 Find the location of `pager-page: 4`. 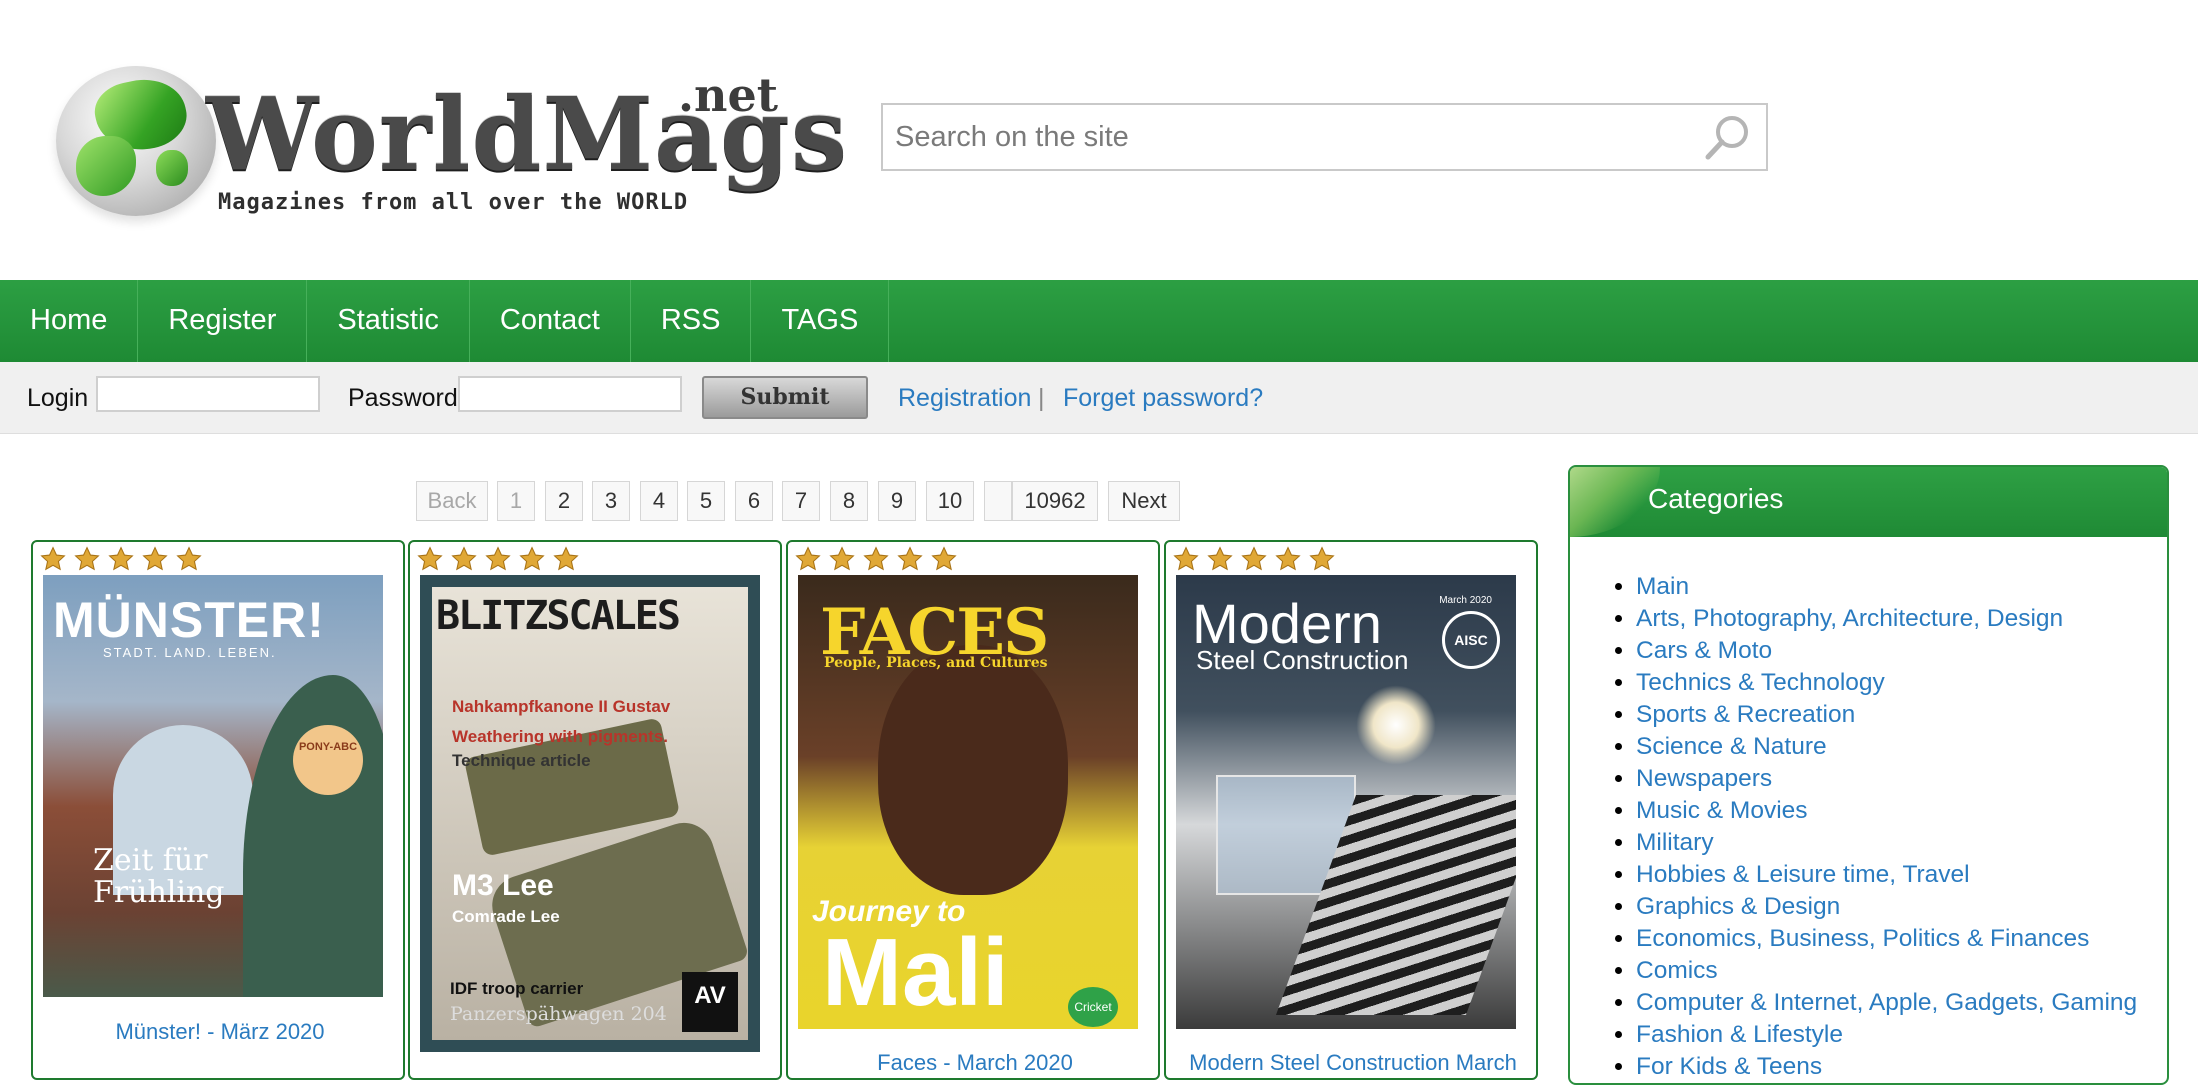

pager-page: 4 is located at coordinates (659, 501).